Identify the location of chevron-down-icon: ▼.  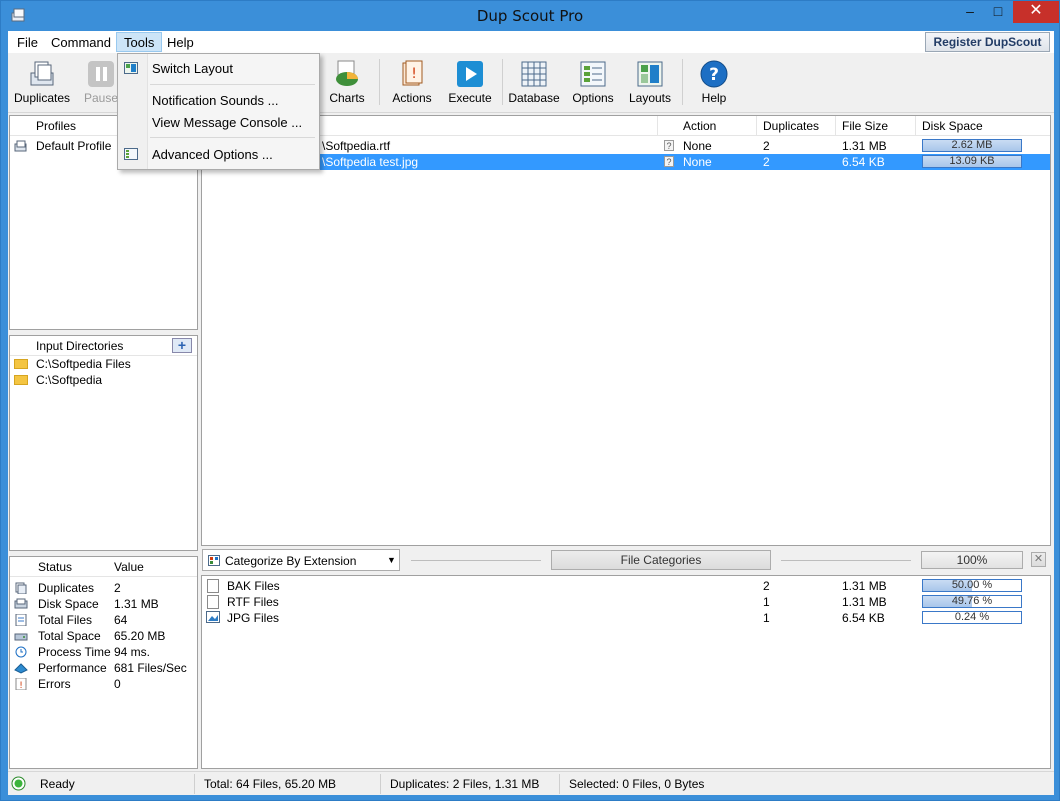
(391, 560).